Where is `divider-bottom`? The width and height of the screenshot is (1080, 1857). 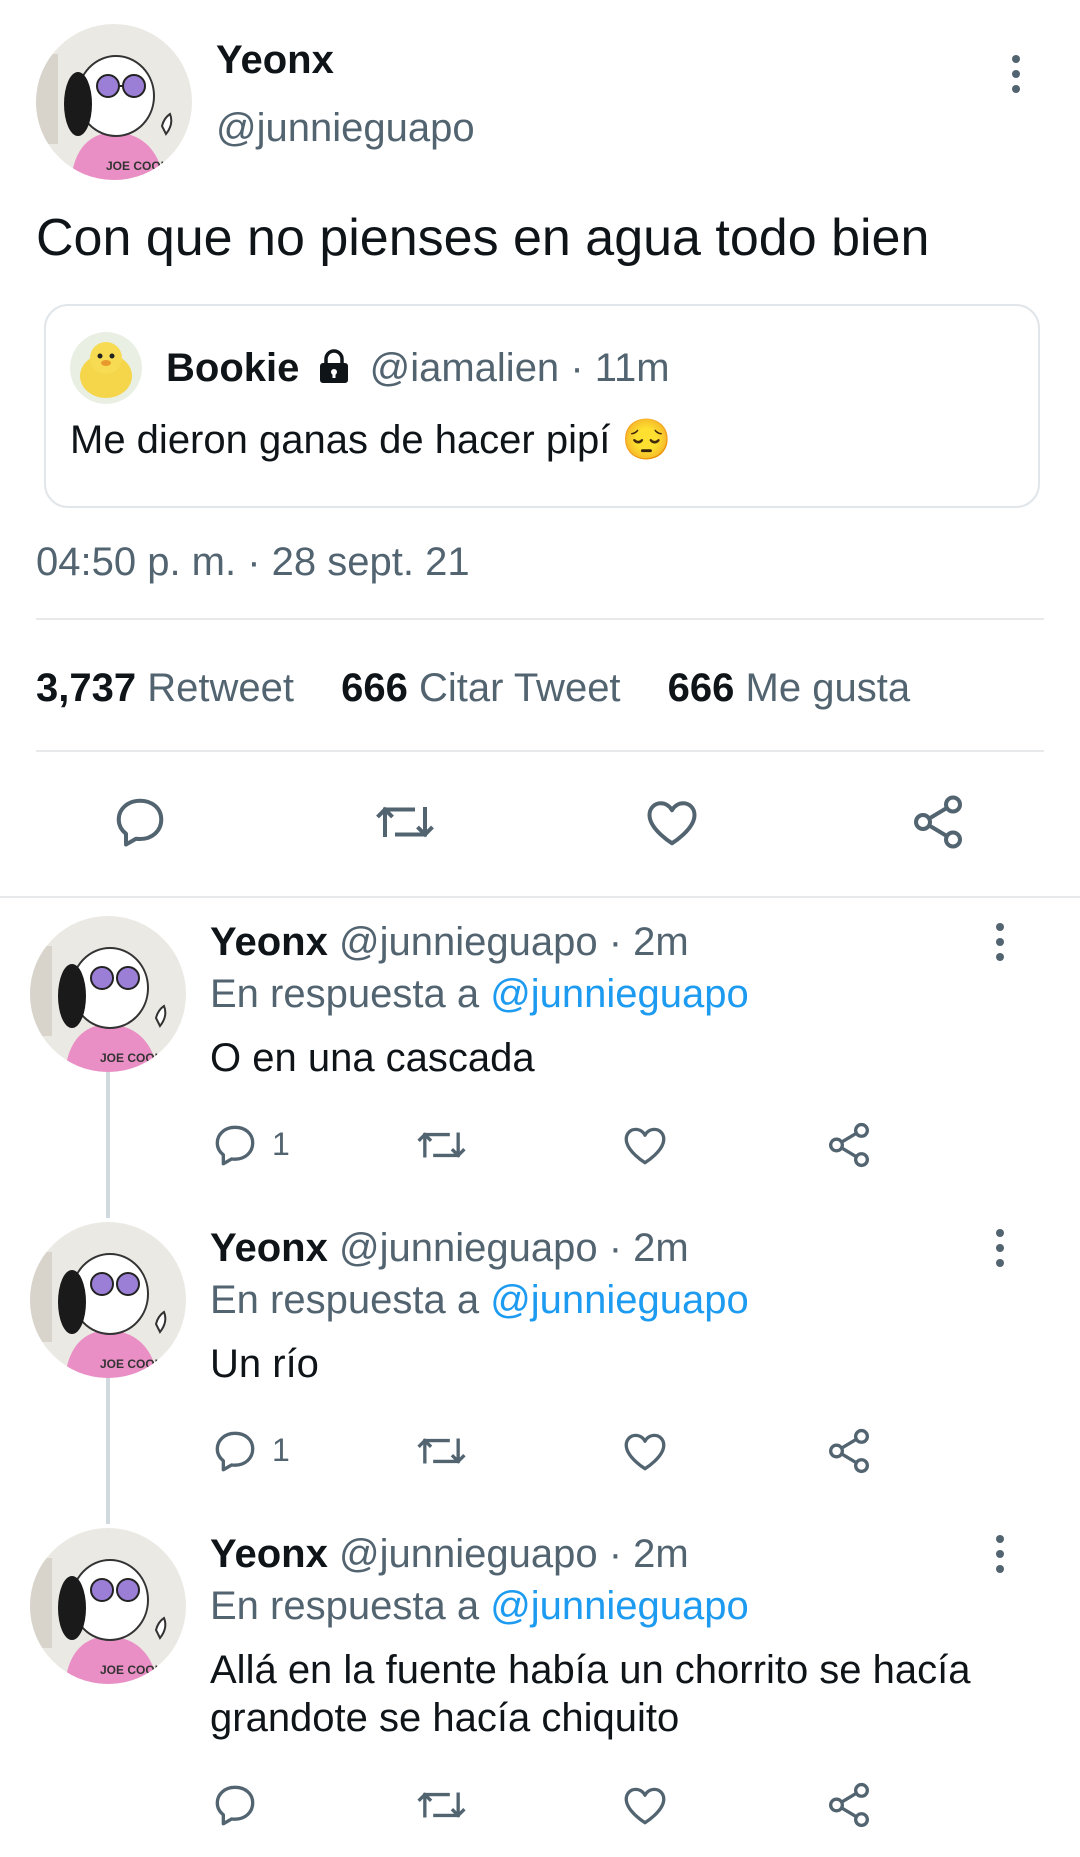 divider-bottom is located at coordinates (540, 751).